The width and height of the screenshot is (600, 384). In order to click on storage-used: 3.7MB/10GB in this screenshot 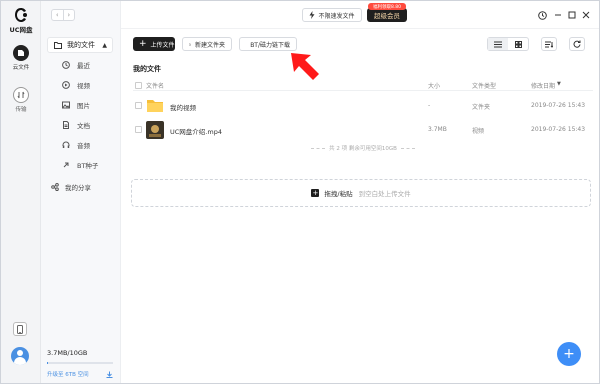, I will do `click(67, 353)`.